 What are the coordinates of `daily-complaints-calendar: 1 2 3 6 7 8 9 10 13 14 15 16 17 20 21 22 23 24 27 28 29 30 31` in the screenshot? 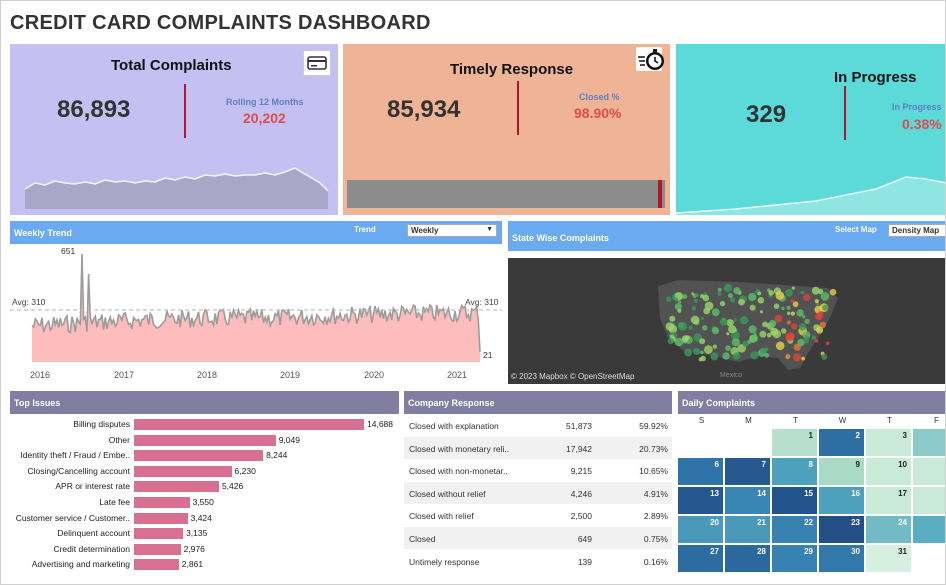 It's located at (811, 501).